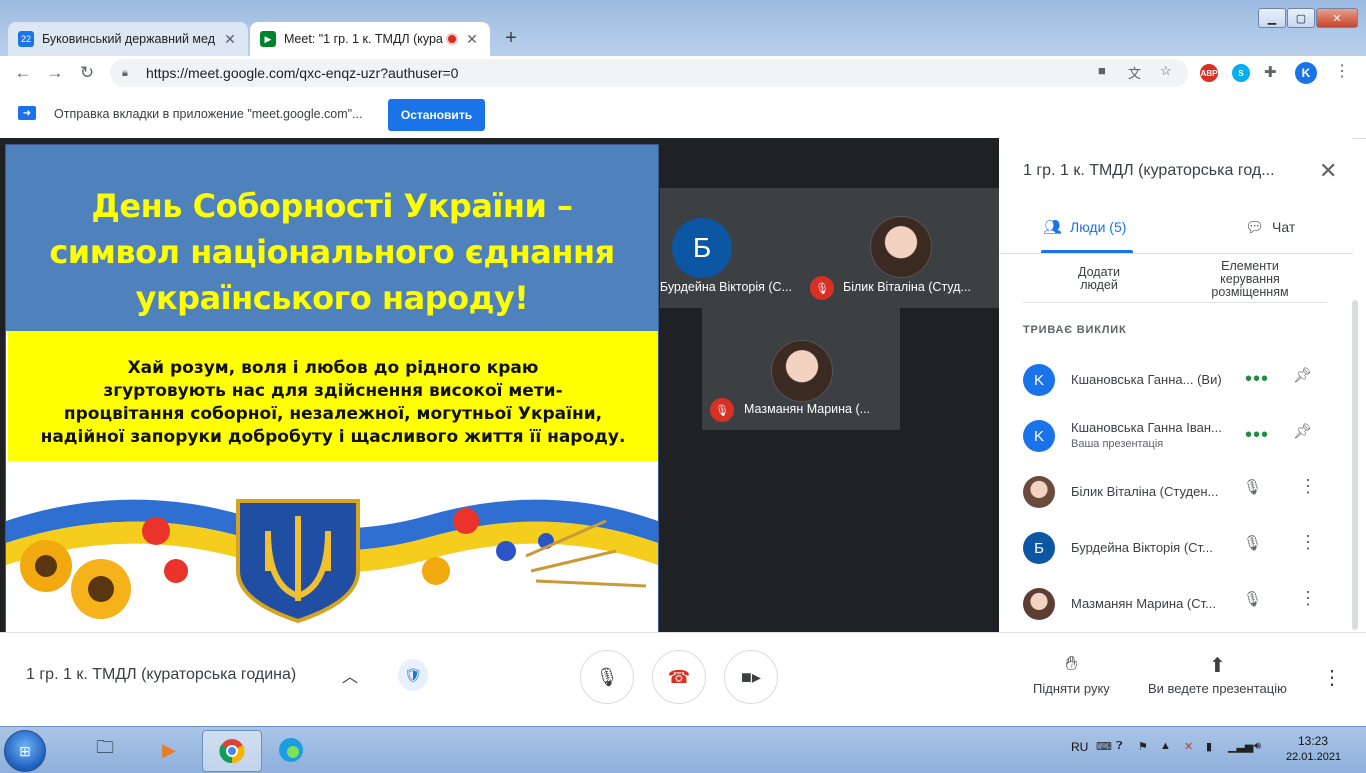 The image size is (1366, 773). Describe the element at coordinates (679, 677) in the screenshot. I see `hang-up-button: ☎︎` at that location.